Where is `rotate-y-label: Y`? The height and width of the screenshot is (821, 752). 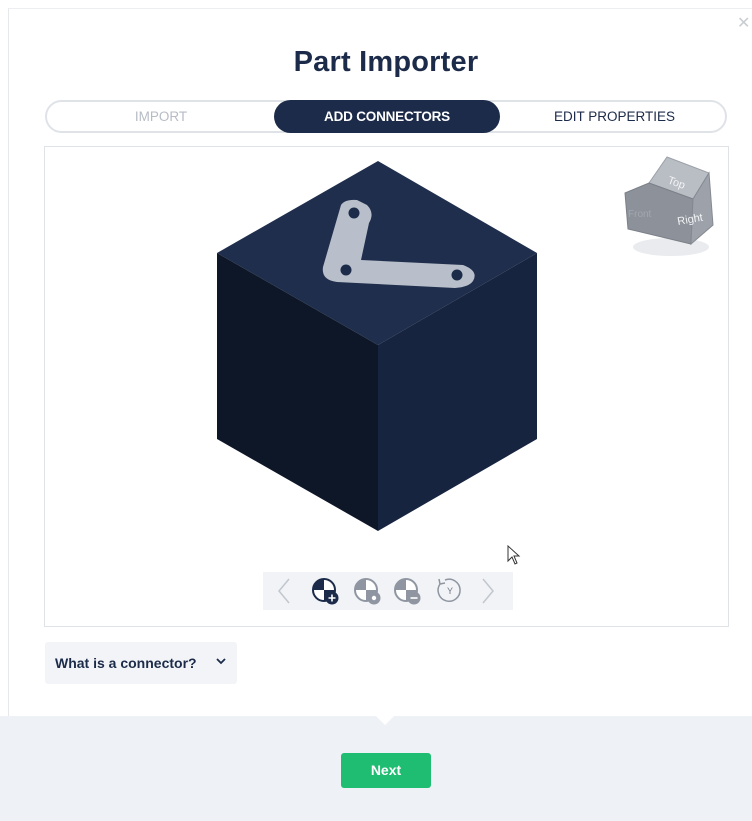
rotate-y-label: Y is located at coordinates (450, 591).